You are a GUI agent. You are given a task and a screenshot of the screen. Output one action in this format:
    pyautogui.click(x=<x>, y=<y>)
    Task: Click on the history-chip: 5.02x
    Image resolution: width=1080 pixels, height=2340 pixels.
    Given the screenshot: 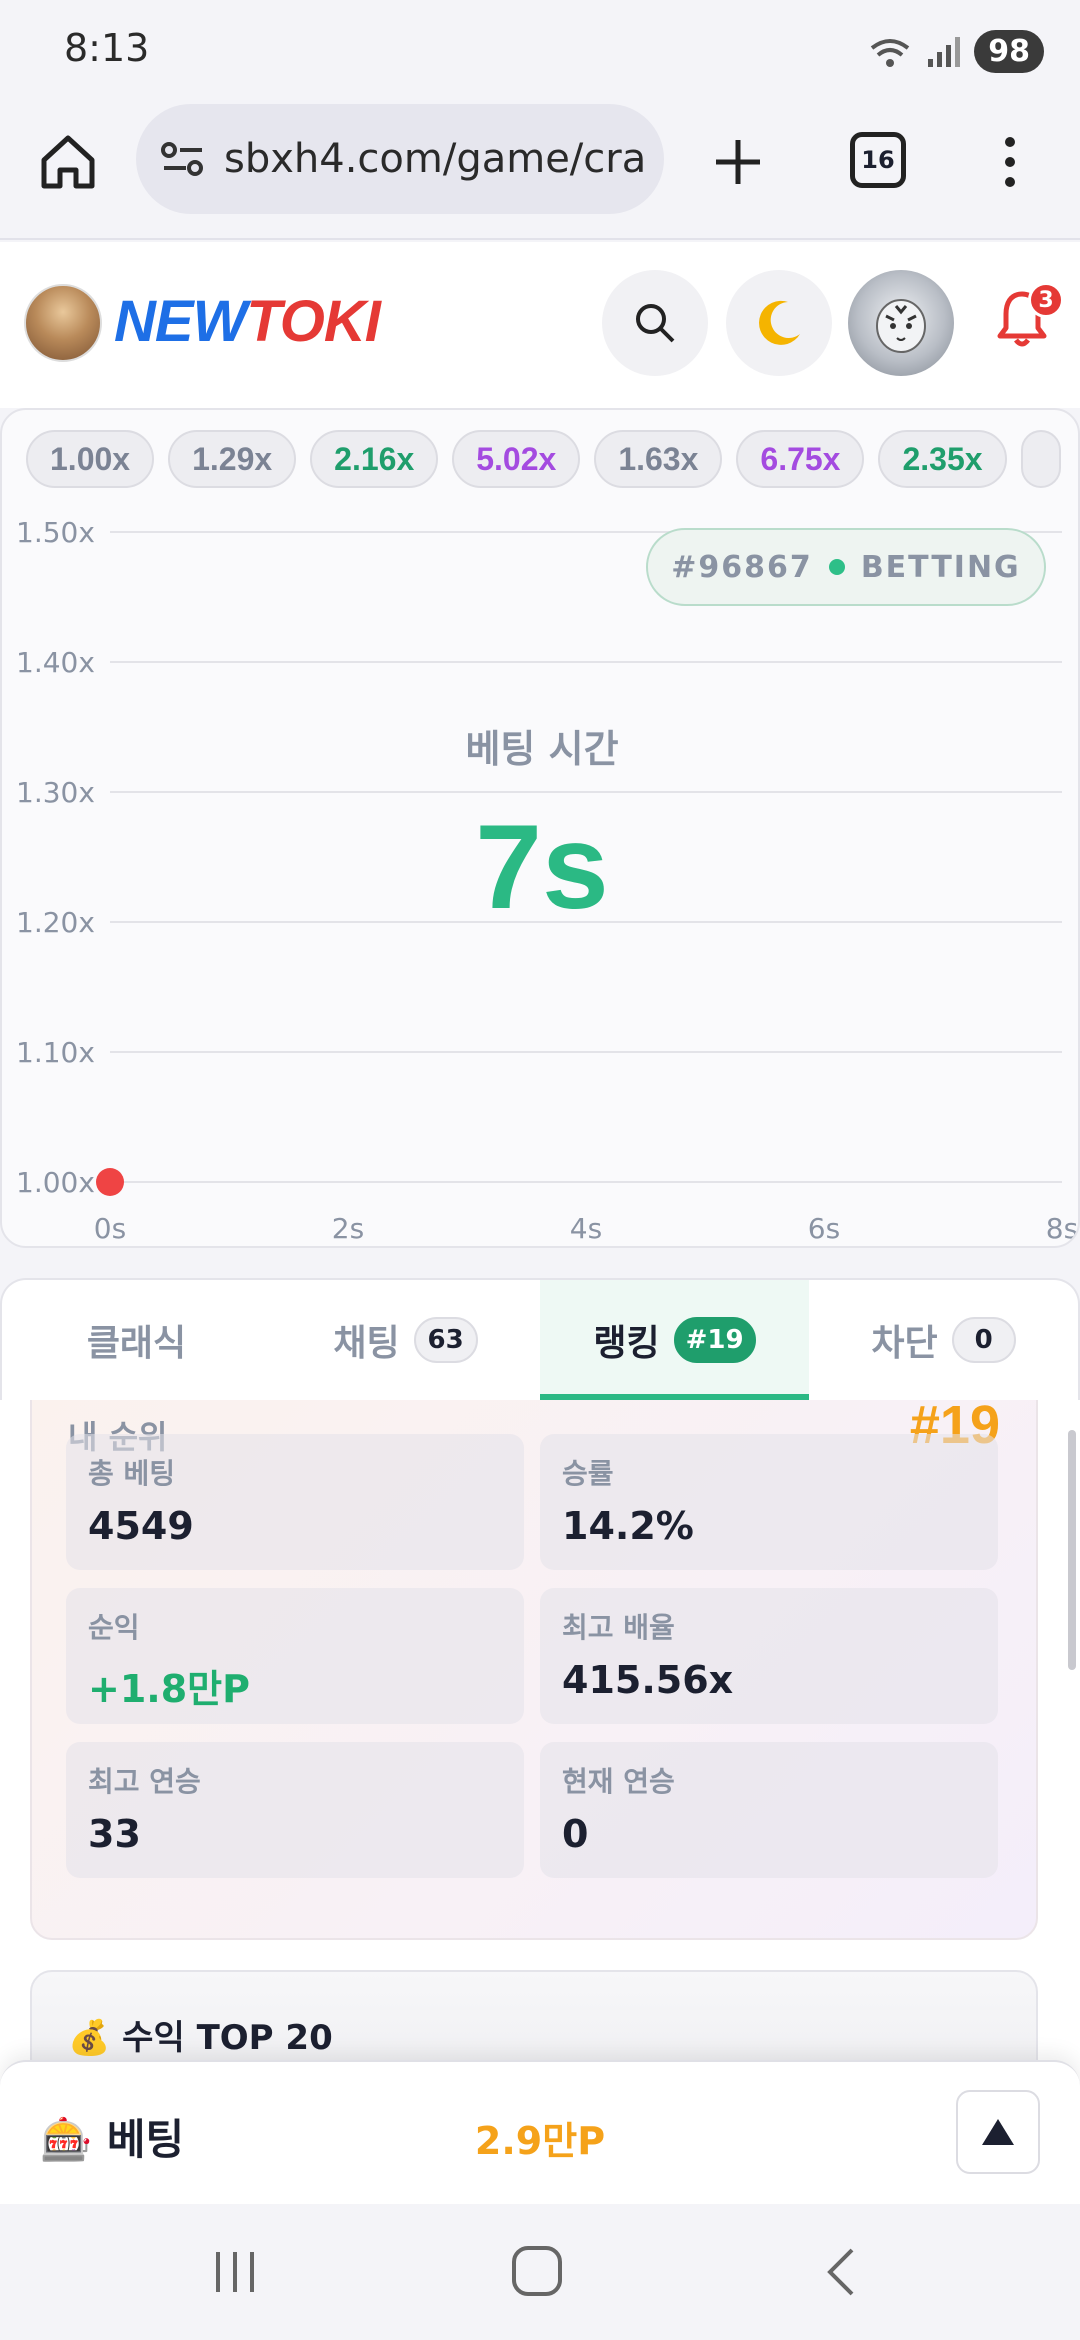 What is the action you would take?
    pyautogui.click(x=516, y=459)
    